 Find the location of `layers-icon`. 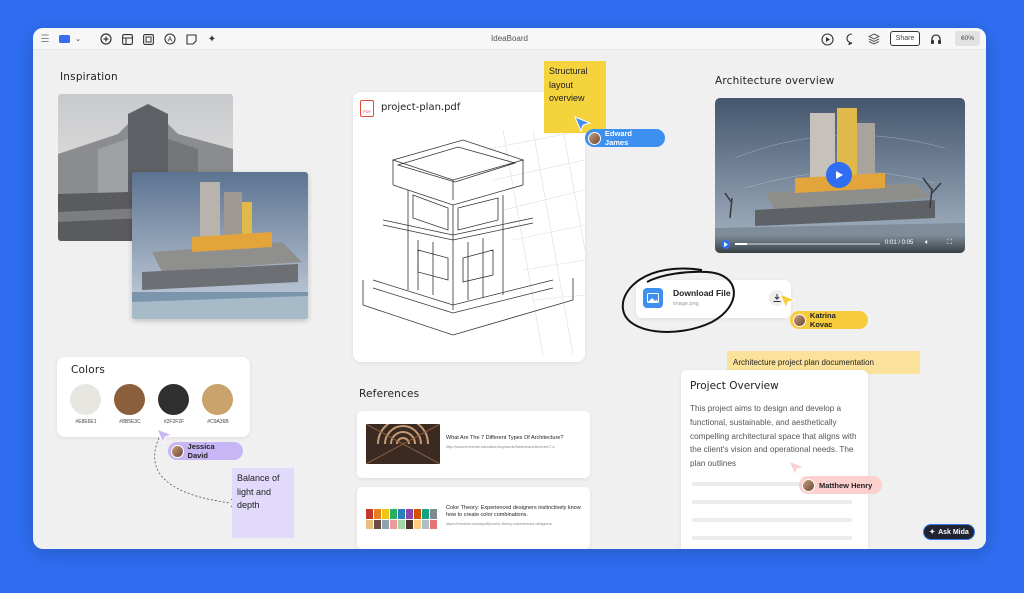

layers-icon is located at coordinates (874, 39).